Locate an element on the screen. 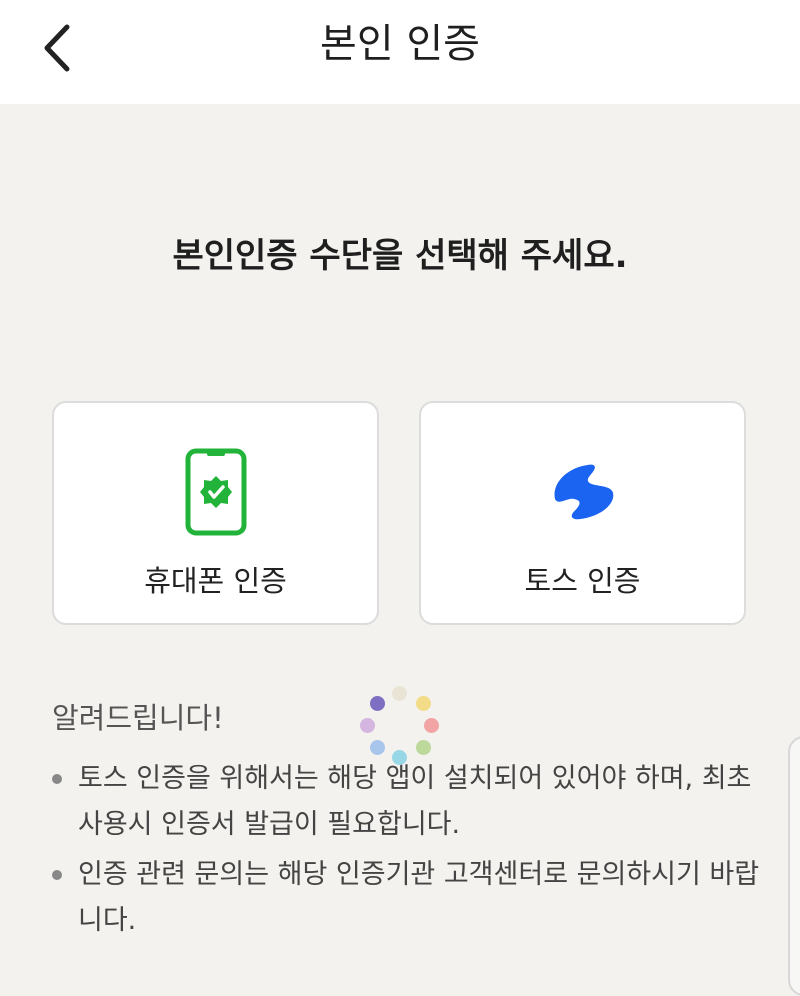 The image size is (800, 996). notice-item-text: 인증 관련 문의는 해당 인증기관 고객센터로 문의하시기 바랍니다. is located at coordinates (419, 897).